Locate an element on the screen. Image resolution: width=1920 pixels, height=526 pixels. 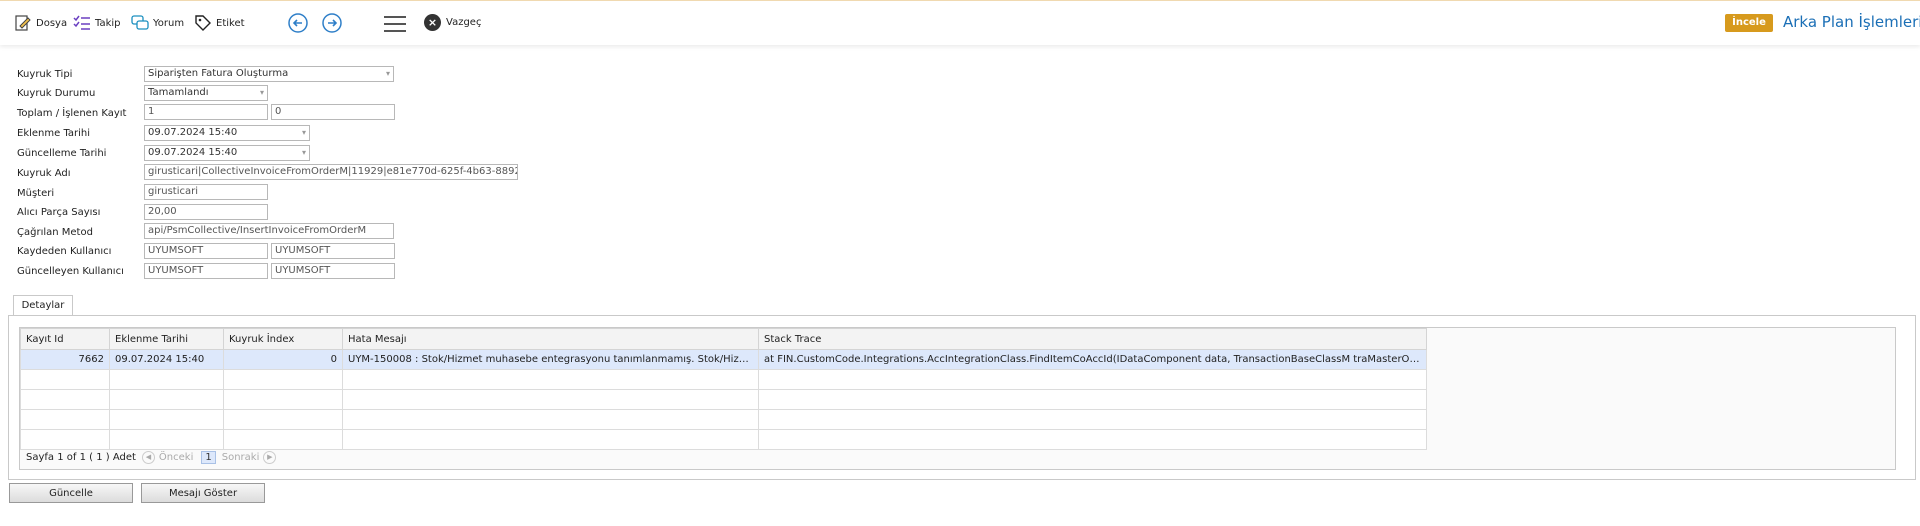
kuyruk-durumu-label: Kuyruk Durumu is located at coordinates (56, 93).